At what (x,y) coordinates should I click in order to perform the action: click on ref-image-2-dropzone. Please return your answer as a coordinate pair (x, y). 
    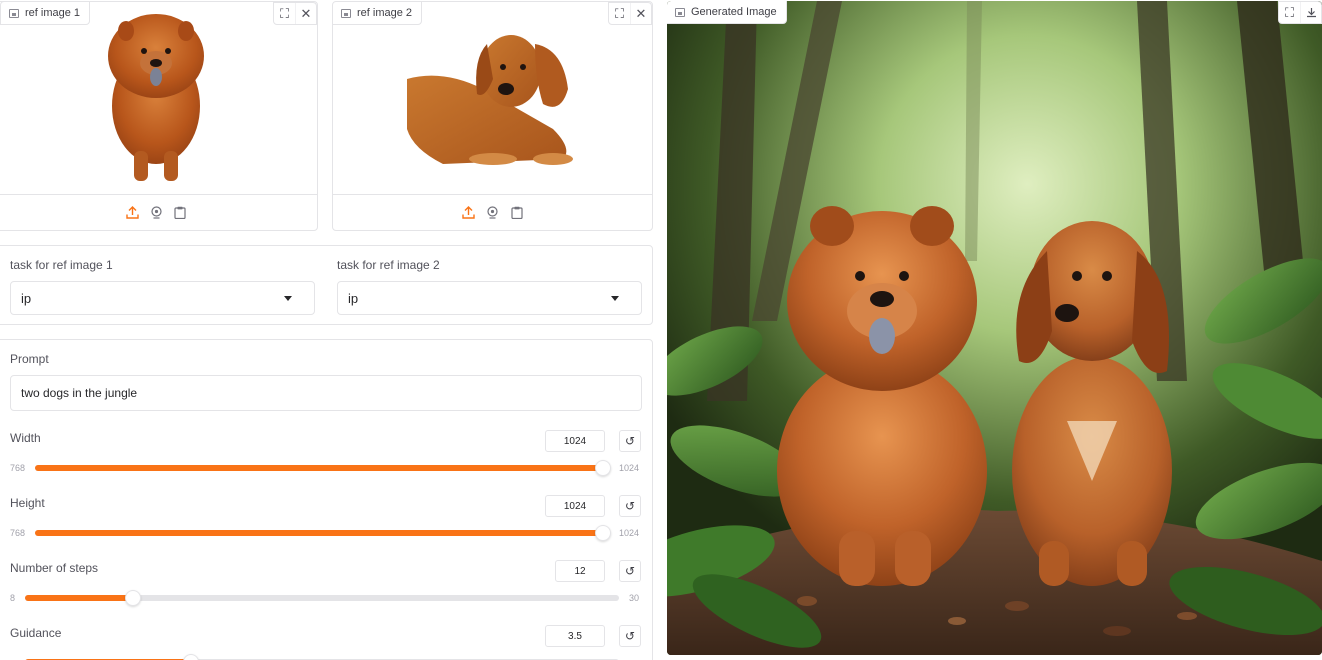
    Looking at the image, I should click on (492, 98).